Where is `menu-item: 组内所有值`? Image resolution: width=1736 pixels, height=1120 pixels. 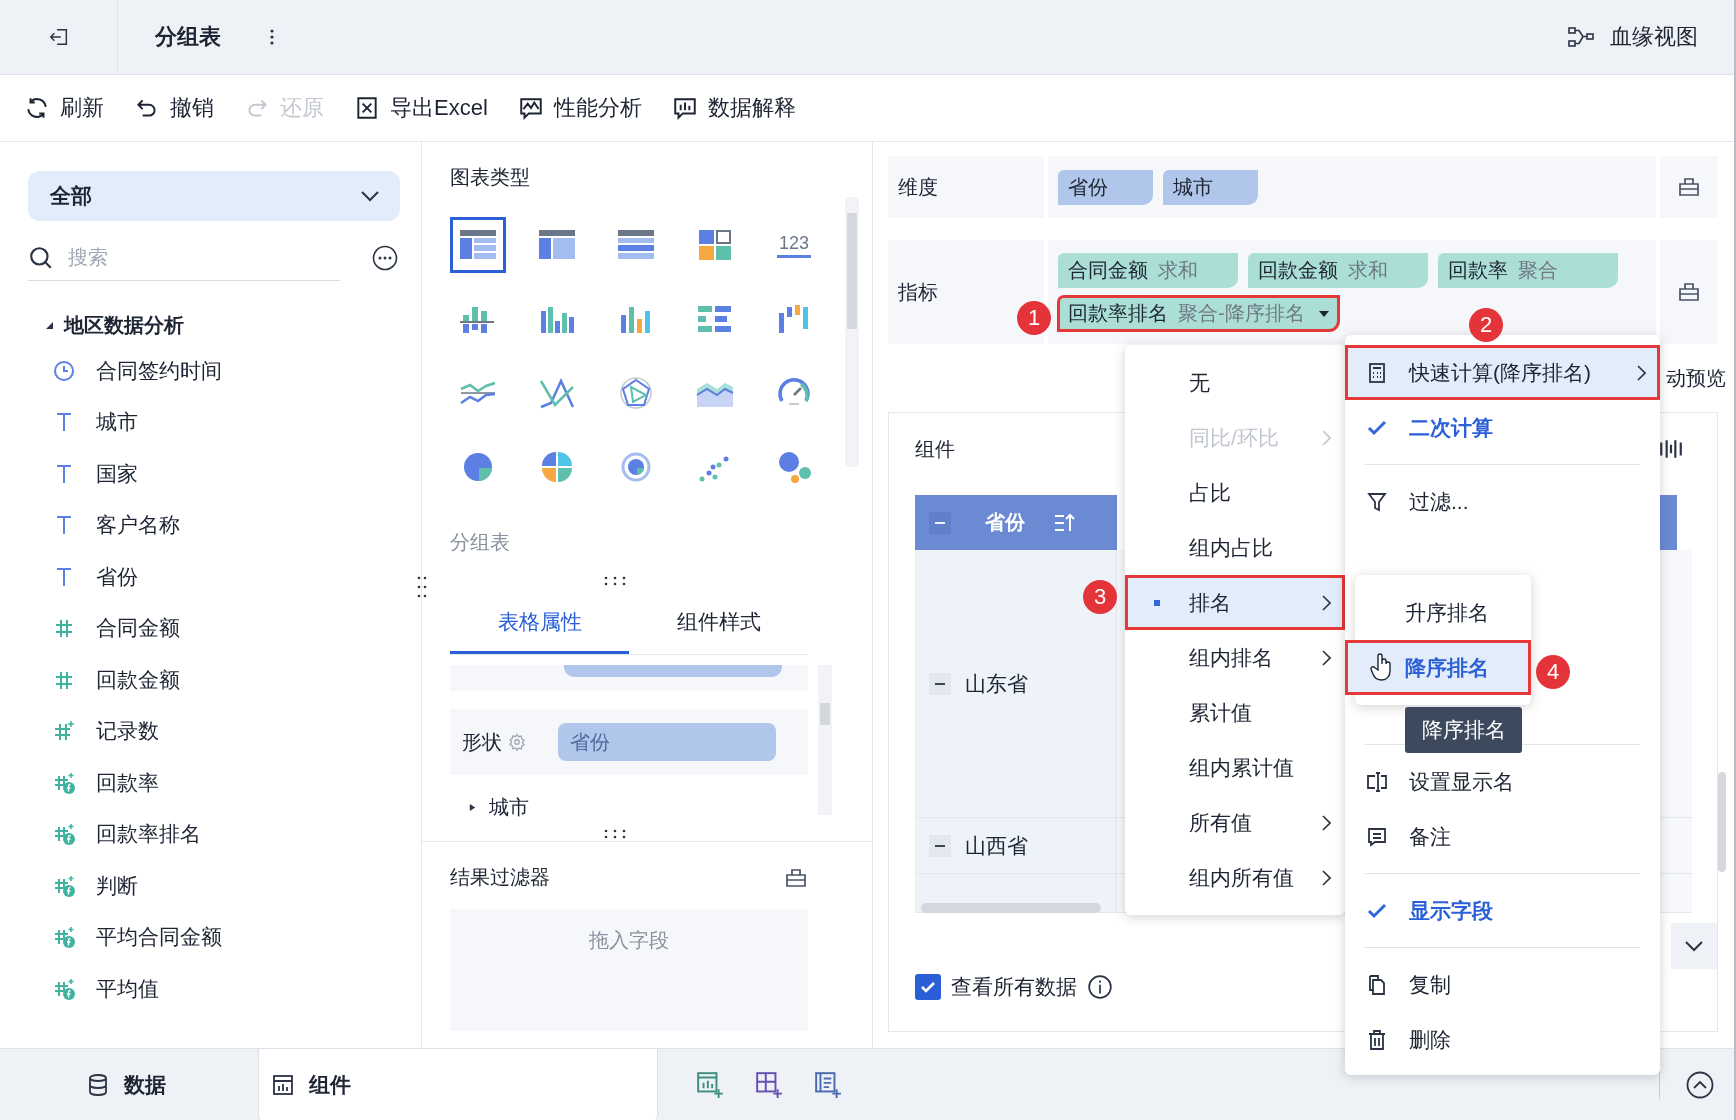 menu-item: 组内所有值 is located at coordinates (1235, 877).